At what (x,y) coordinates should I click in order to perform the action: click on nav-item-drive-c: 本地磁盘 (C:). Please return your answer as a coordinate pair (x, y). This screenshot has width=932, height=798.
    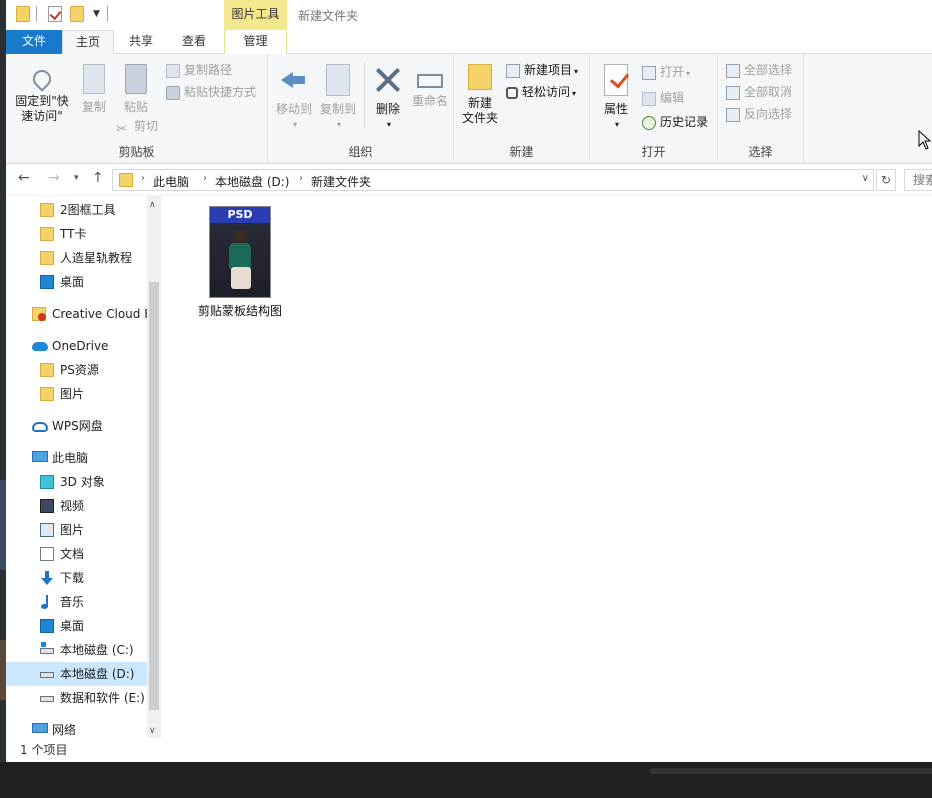
    Looking at the image, I should click on (95, 650).